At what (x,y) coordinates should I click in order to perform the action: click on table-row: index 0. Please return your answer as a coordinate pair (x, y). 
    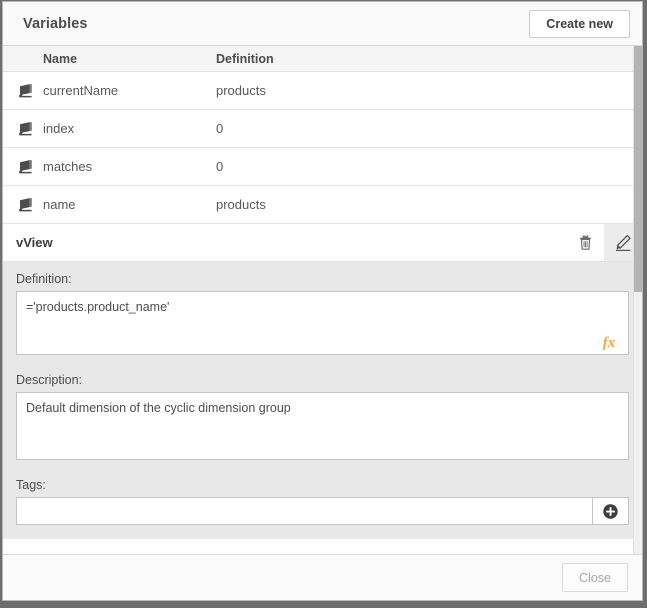
    Looking at the image, I should click on (322, 129).